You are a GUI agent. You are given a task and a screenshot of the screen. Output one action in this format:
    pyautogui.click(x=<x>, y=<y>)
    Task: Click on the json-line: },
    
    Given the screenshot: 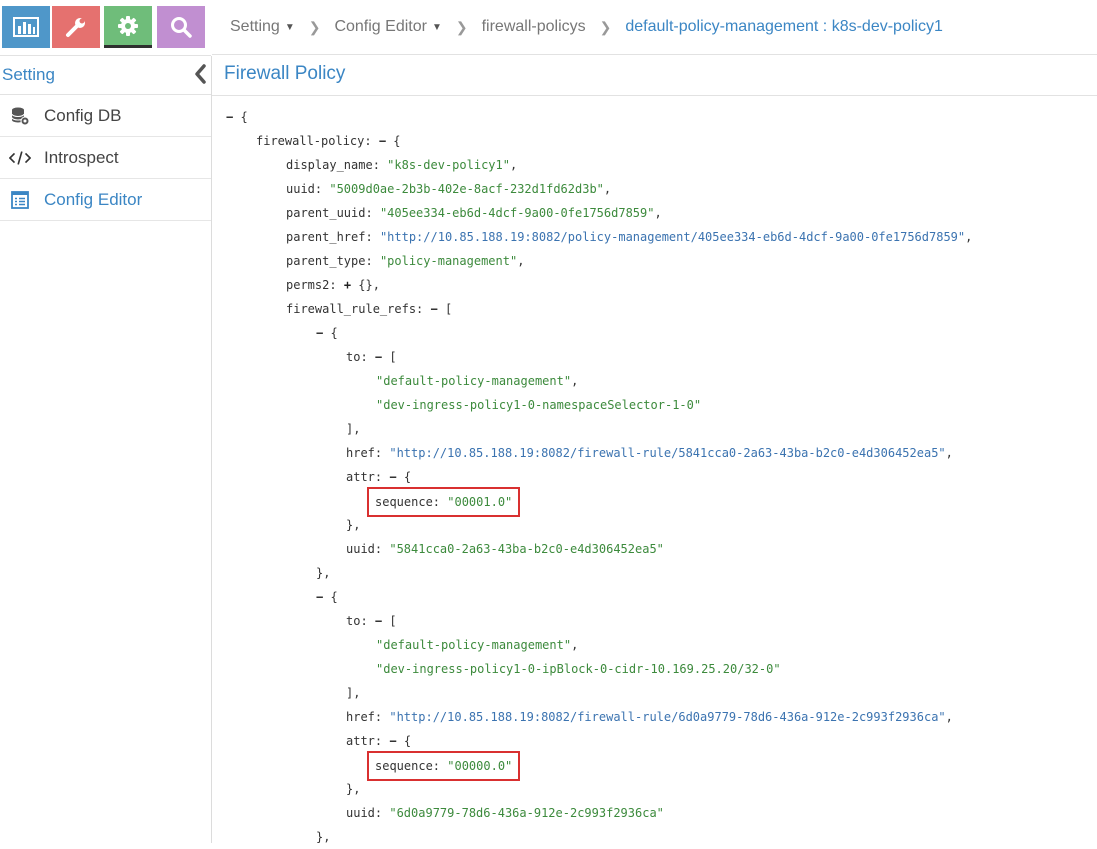 What is the action you would take?
    pyautogui.click(x=661, y=573)
    